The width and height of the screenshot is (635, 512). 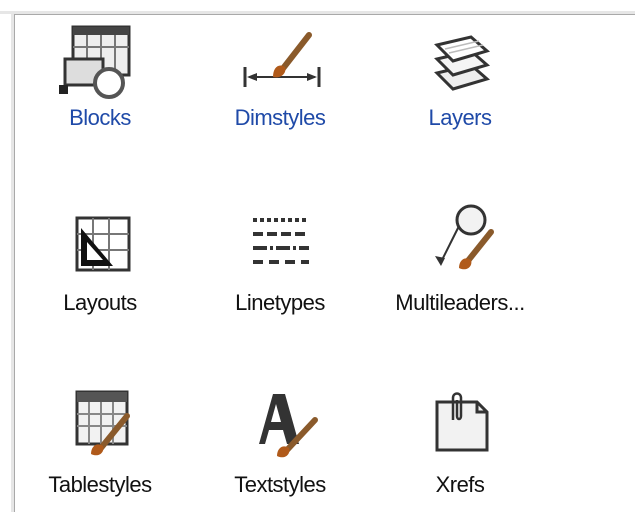 What do you see at coordinates (100, 484) in the screenshot?
I see `item-tablestyles-label: Tablestyles` at bounding box center [100, 484].